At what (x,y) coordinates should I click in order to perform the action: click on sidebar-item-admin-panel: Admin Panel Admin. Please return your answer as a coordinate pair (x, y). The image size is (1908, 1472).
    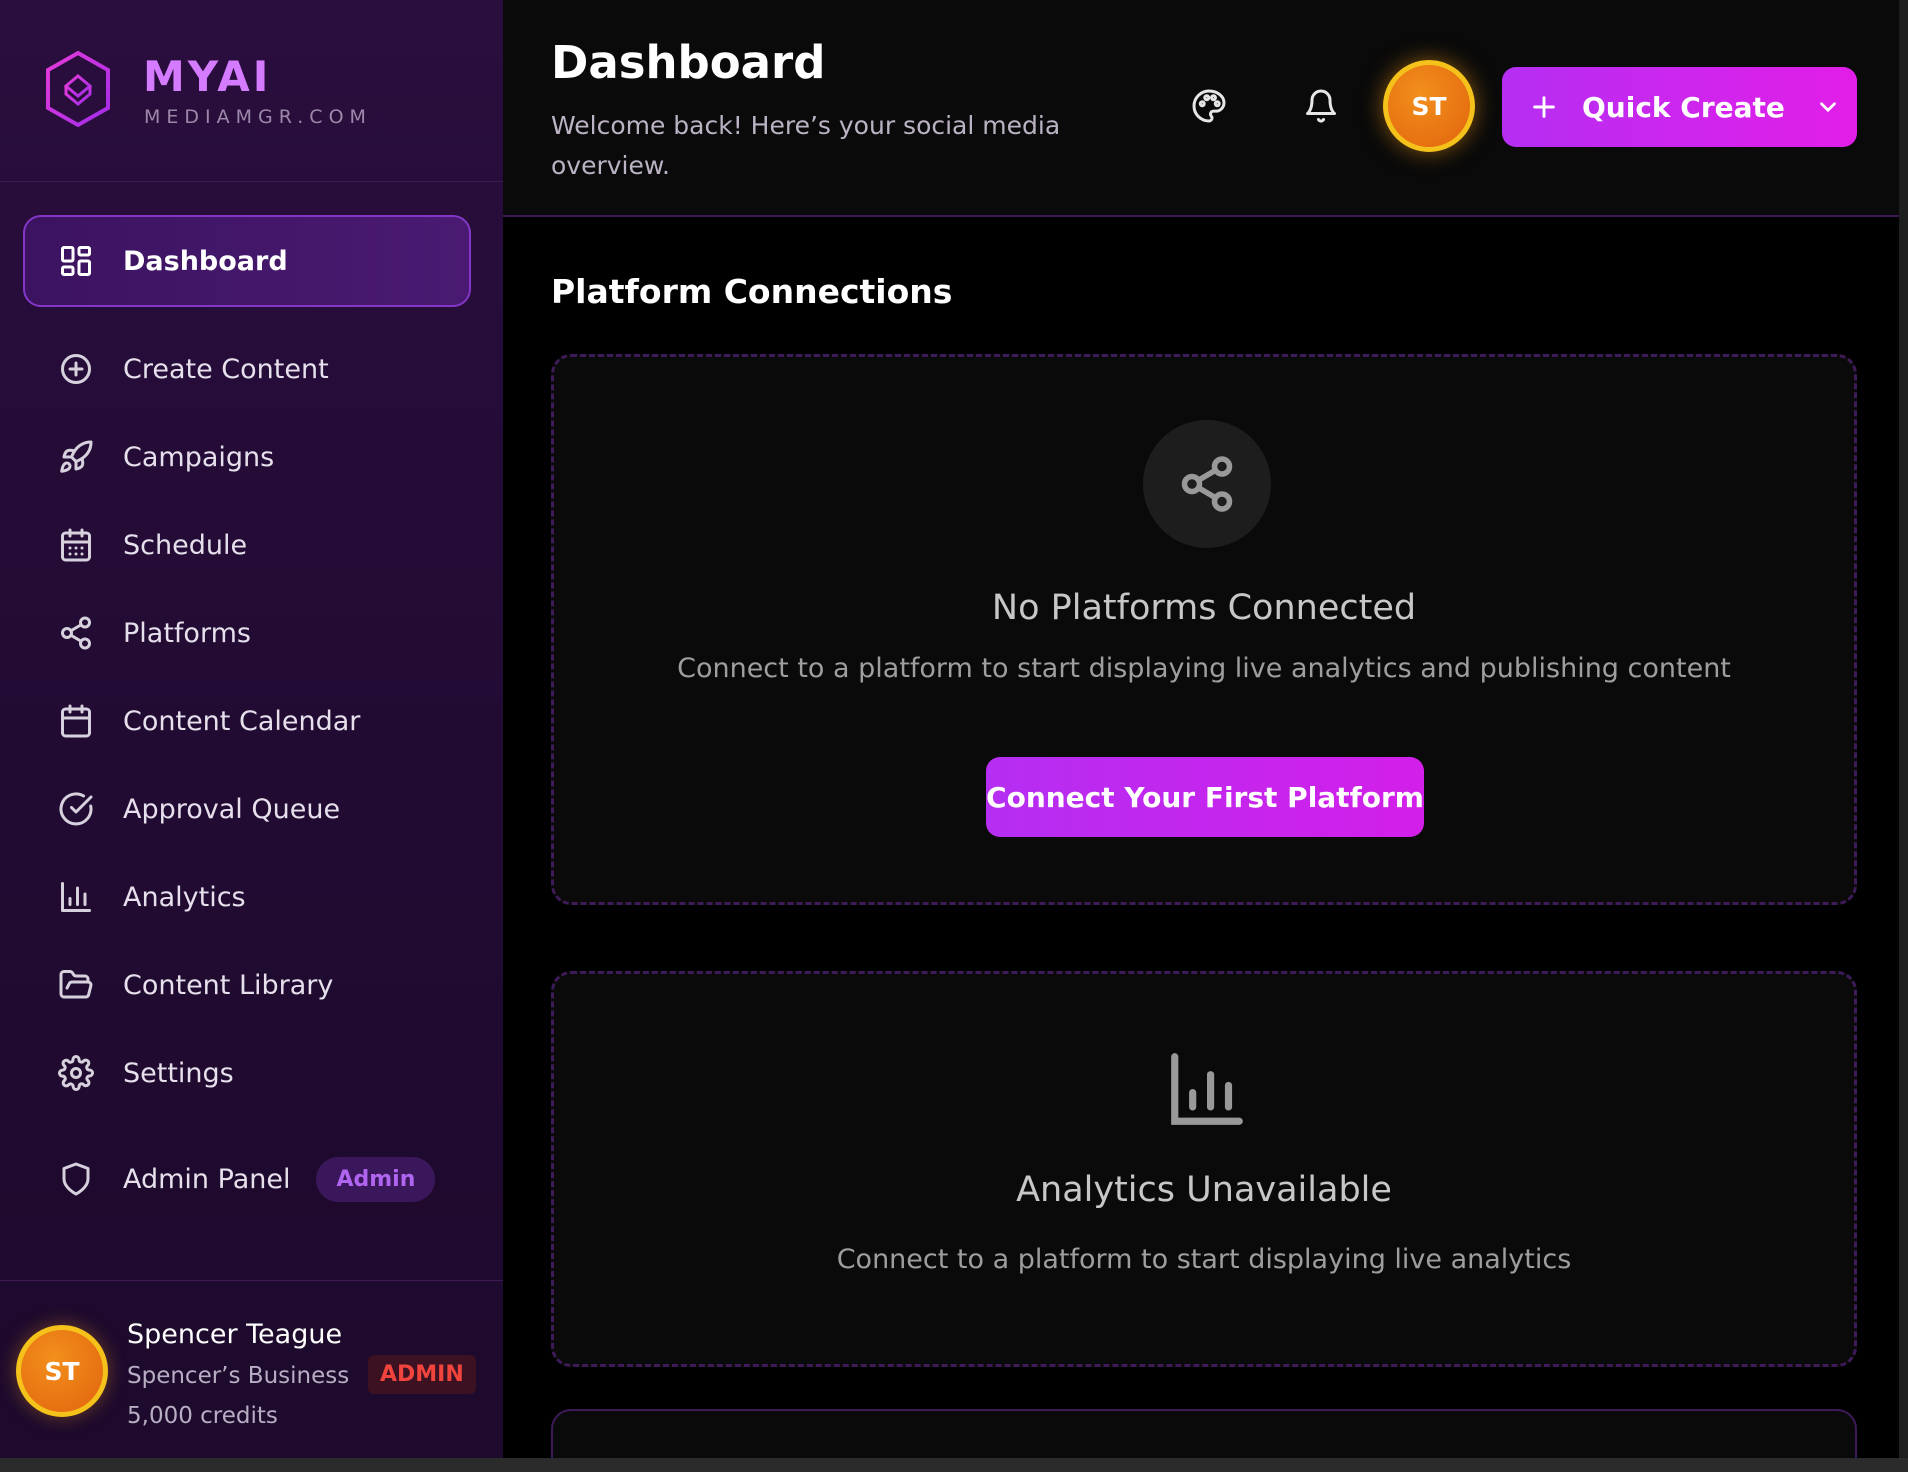
    Looking at the image, I should click on (247, 1179).